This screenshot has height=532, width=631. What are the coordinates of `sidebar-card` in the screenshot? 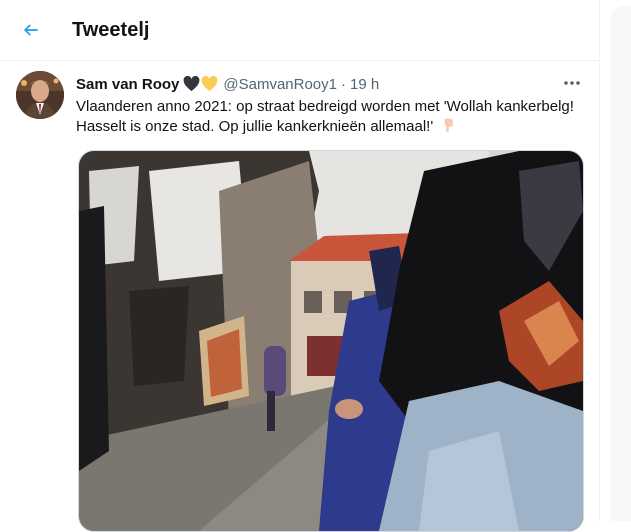 It's located at (620, 263).